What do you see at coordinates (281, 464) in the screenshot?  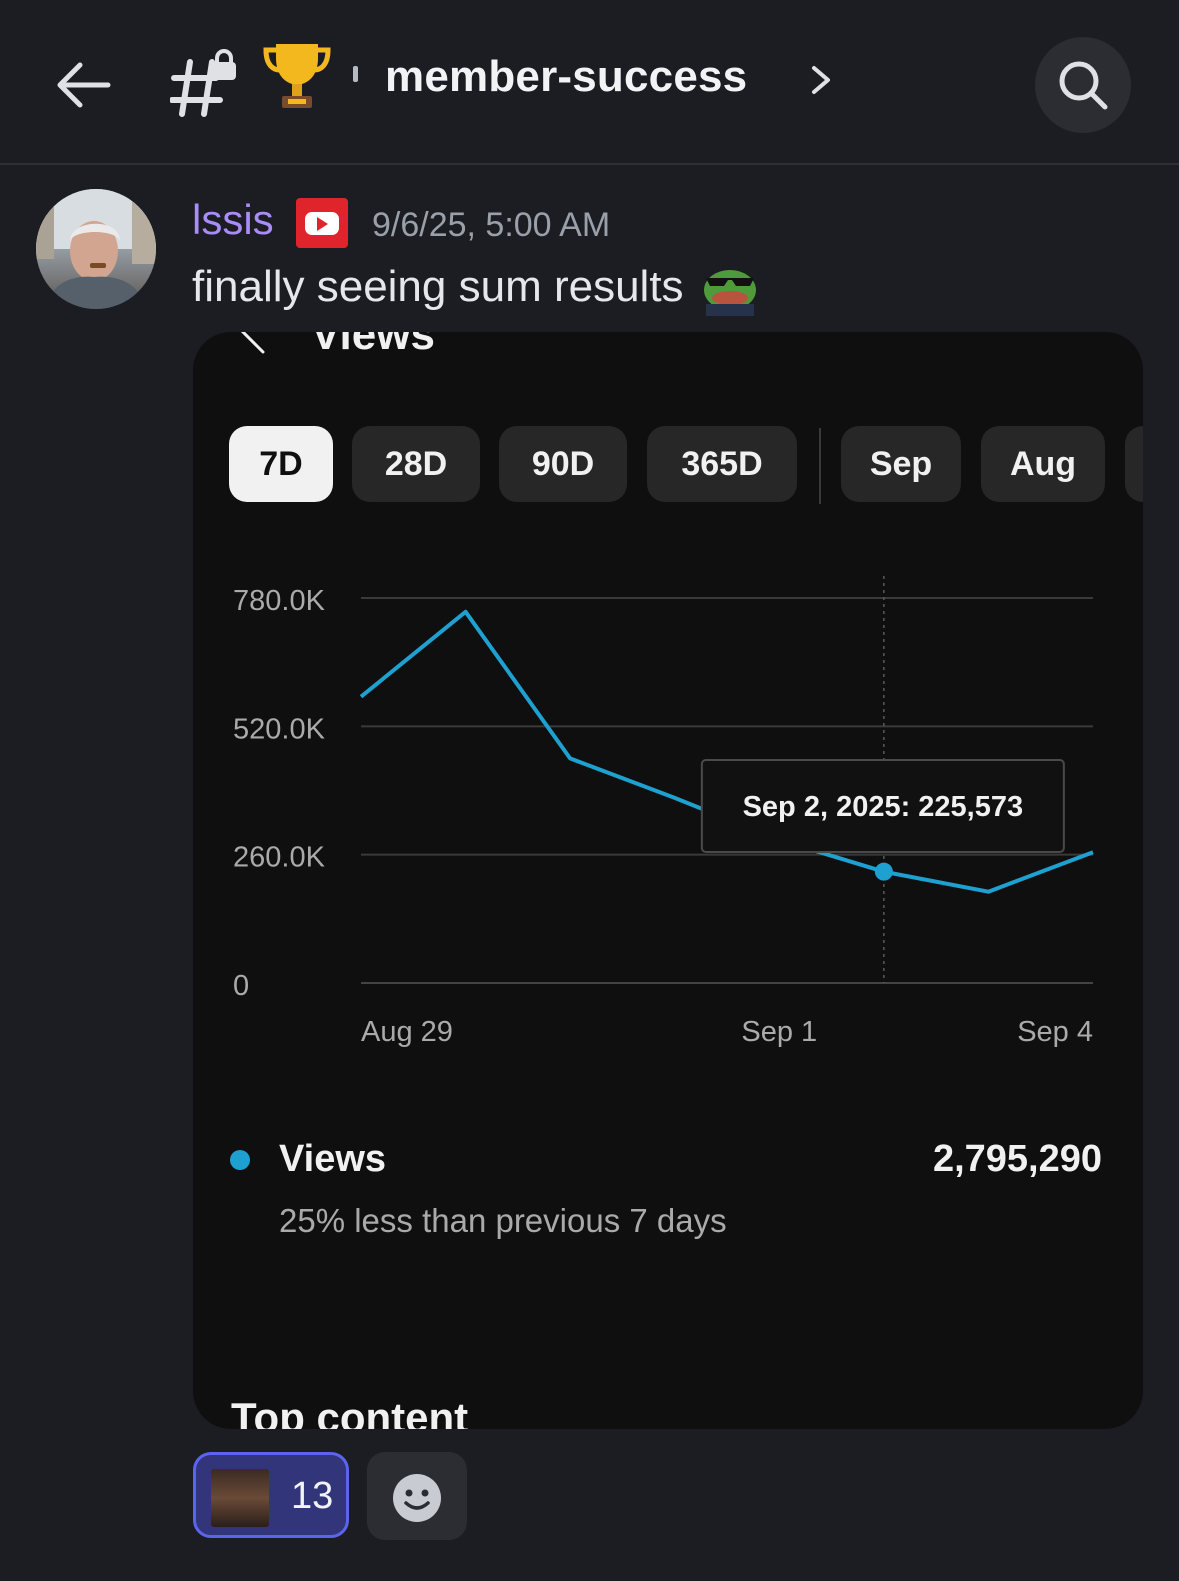 I see `chip-7d: 7D` at bounding box center [281, 464].